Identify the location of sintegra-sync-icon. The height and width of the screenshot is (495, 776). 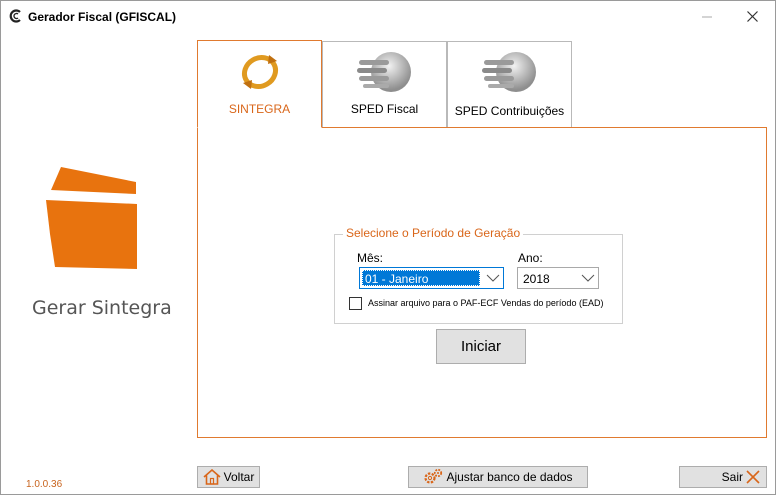
(259, 72).